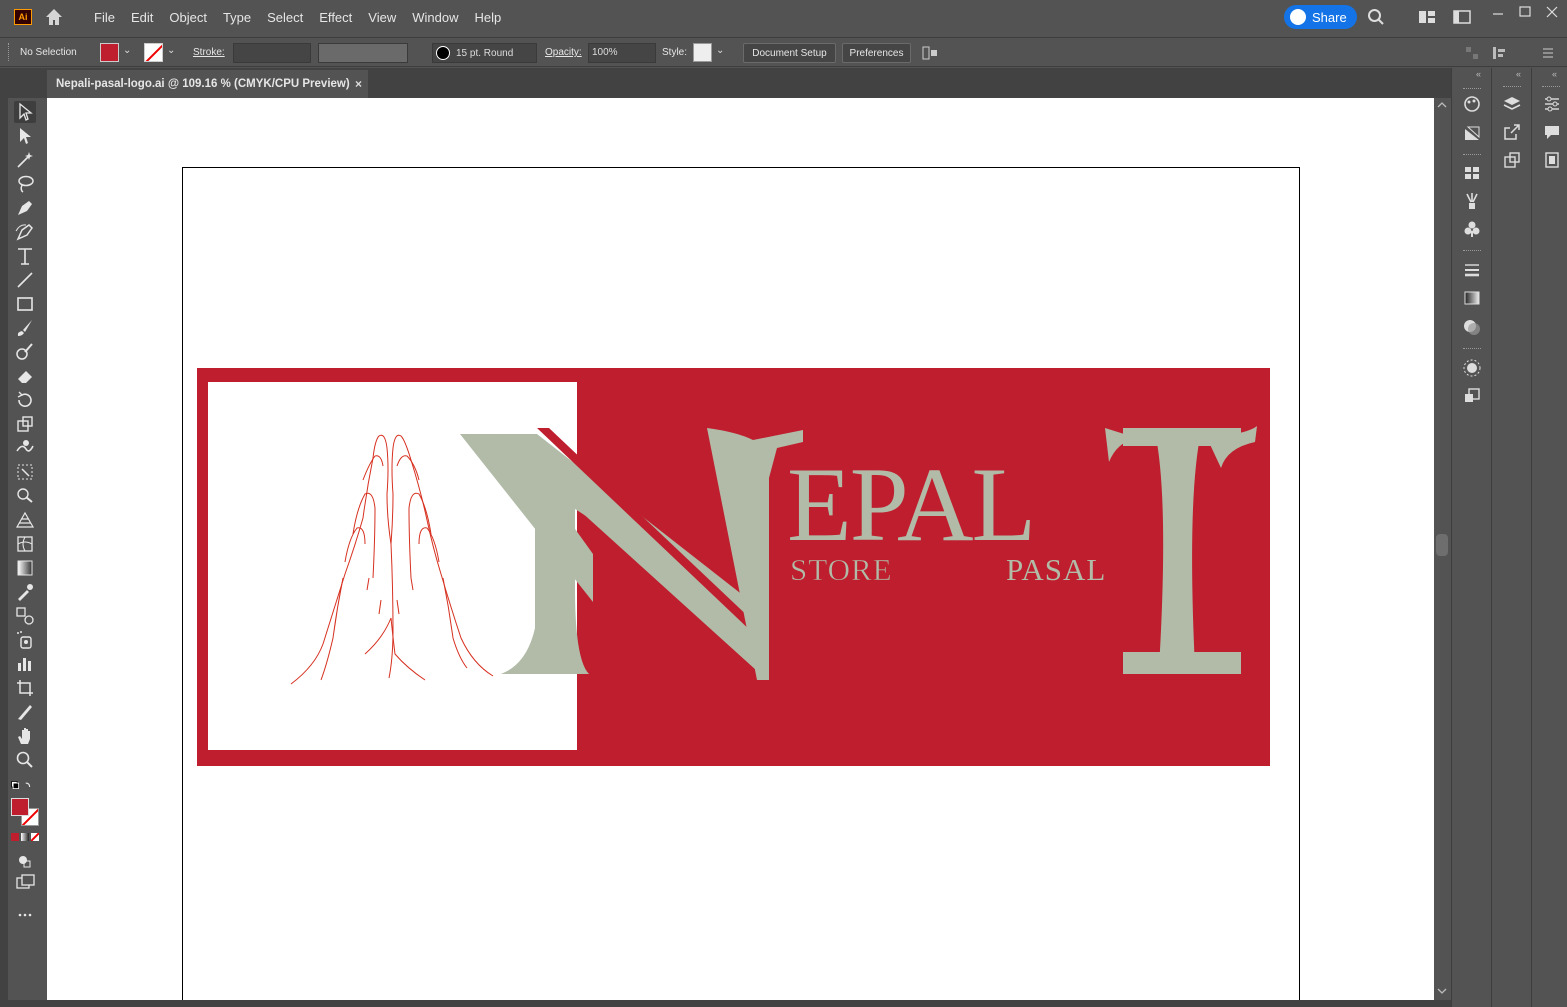  Describe the element at coordinates (25, 304) in the screenshot. I see `rectangle-tool-icon` at that location.